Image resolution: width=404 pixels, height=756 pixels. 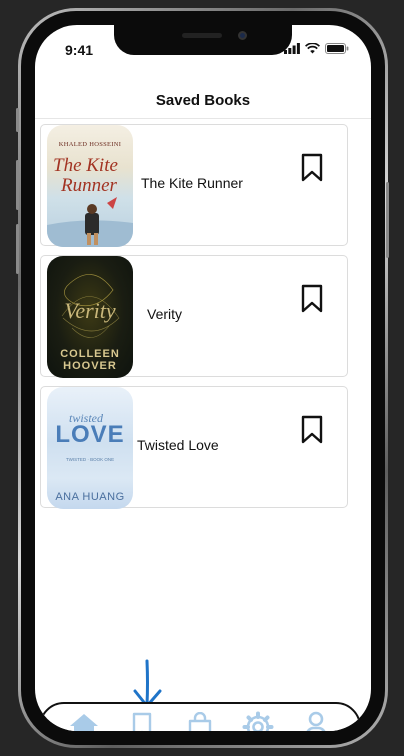 I want to click on gear-icon, so click(x=258, y=721).